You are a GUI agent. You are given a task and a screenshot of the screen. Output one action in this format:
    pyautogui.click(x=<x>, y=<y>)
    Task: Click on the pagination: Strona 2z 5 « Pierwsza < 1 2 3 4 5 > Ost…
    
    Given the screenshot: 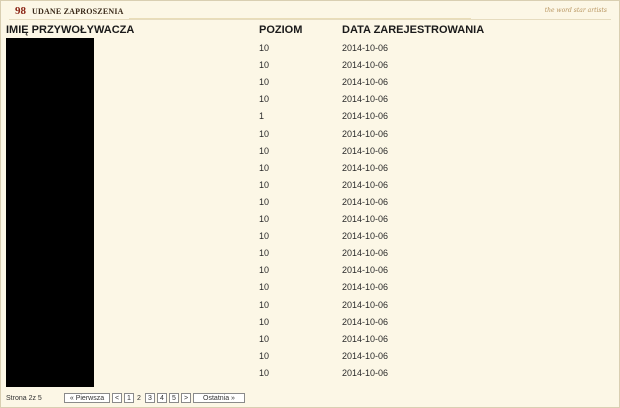 What is the action you would take?
    pyautogui.click(x=156, y=399)
    